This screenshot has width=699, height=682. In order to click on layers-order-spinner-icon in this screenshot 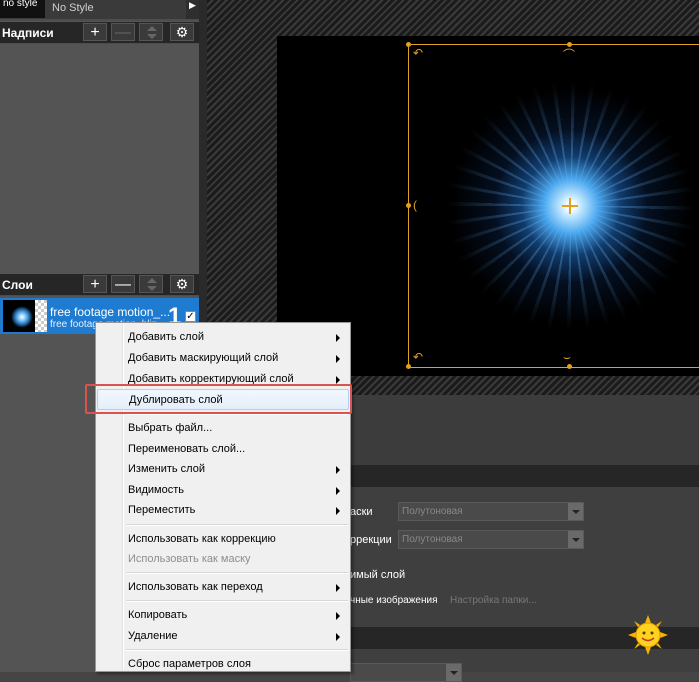, I will do `click(151, 284)`.